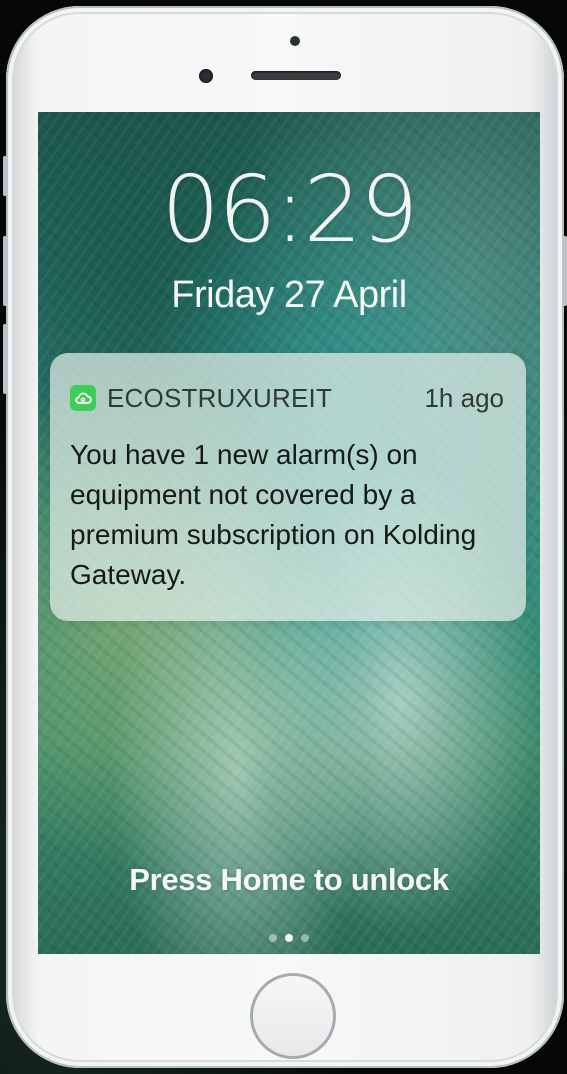 The image size is (567, 1074). What do you see at coordinates (289, 879) in the screenshot?
I see `unlock-hint: Press Home to unlock` at bounding box center [289, 879].